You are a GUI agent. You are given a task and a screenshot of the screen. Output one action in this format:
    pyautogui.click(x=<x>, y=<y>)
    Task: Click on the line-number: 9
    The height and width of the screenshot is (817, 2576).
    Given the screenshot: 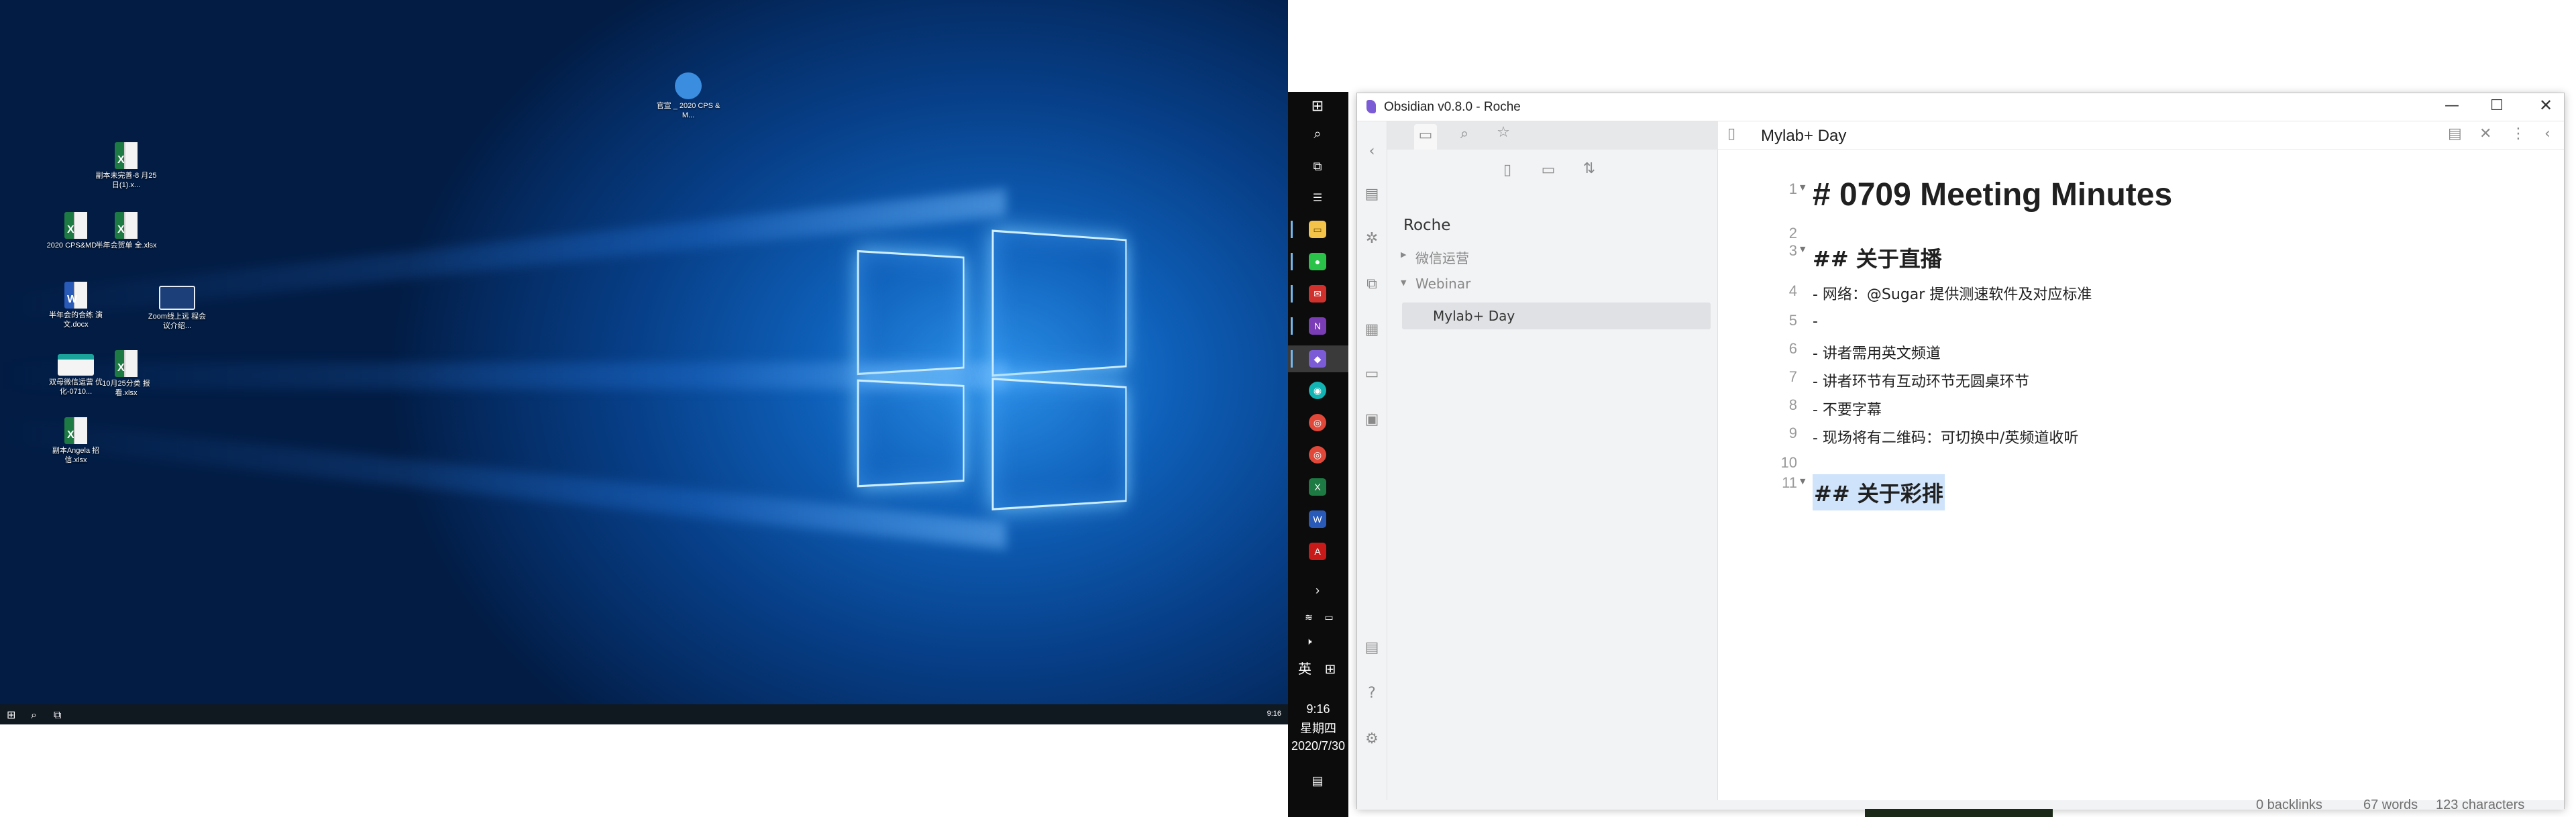 What is the action you would take?
    pyautogui.click(x=1792, y=433)
    